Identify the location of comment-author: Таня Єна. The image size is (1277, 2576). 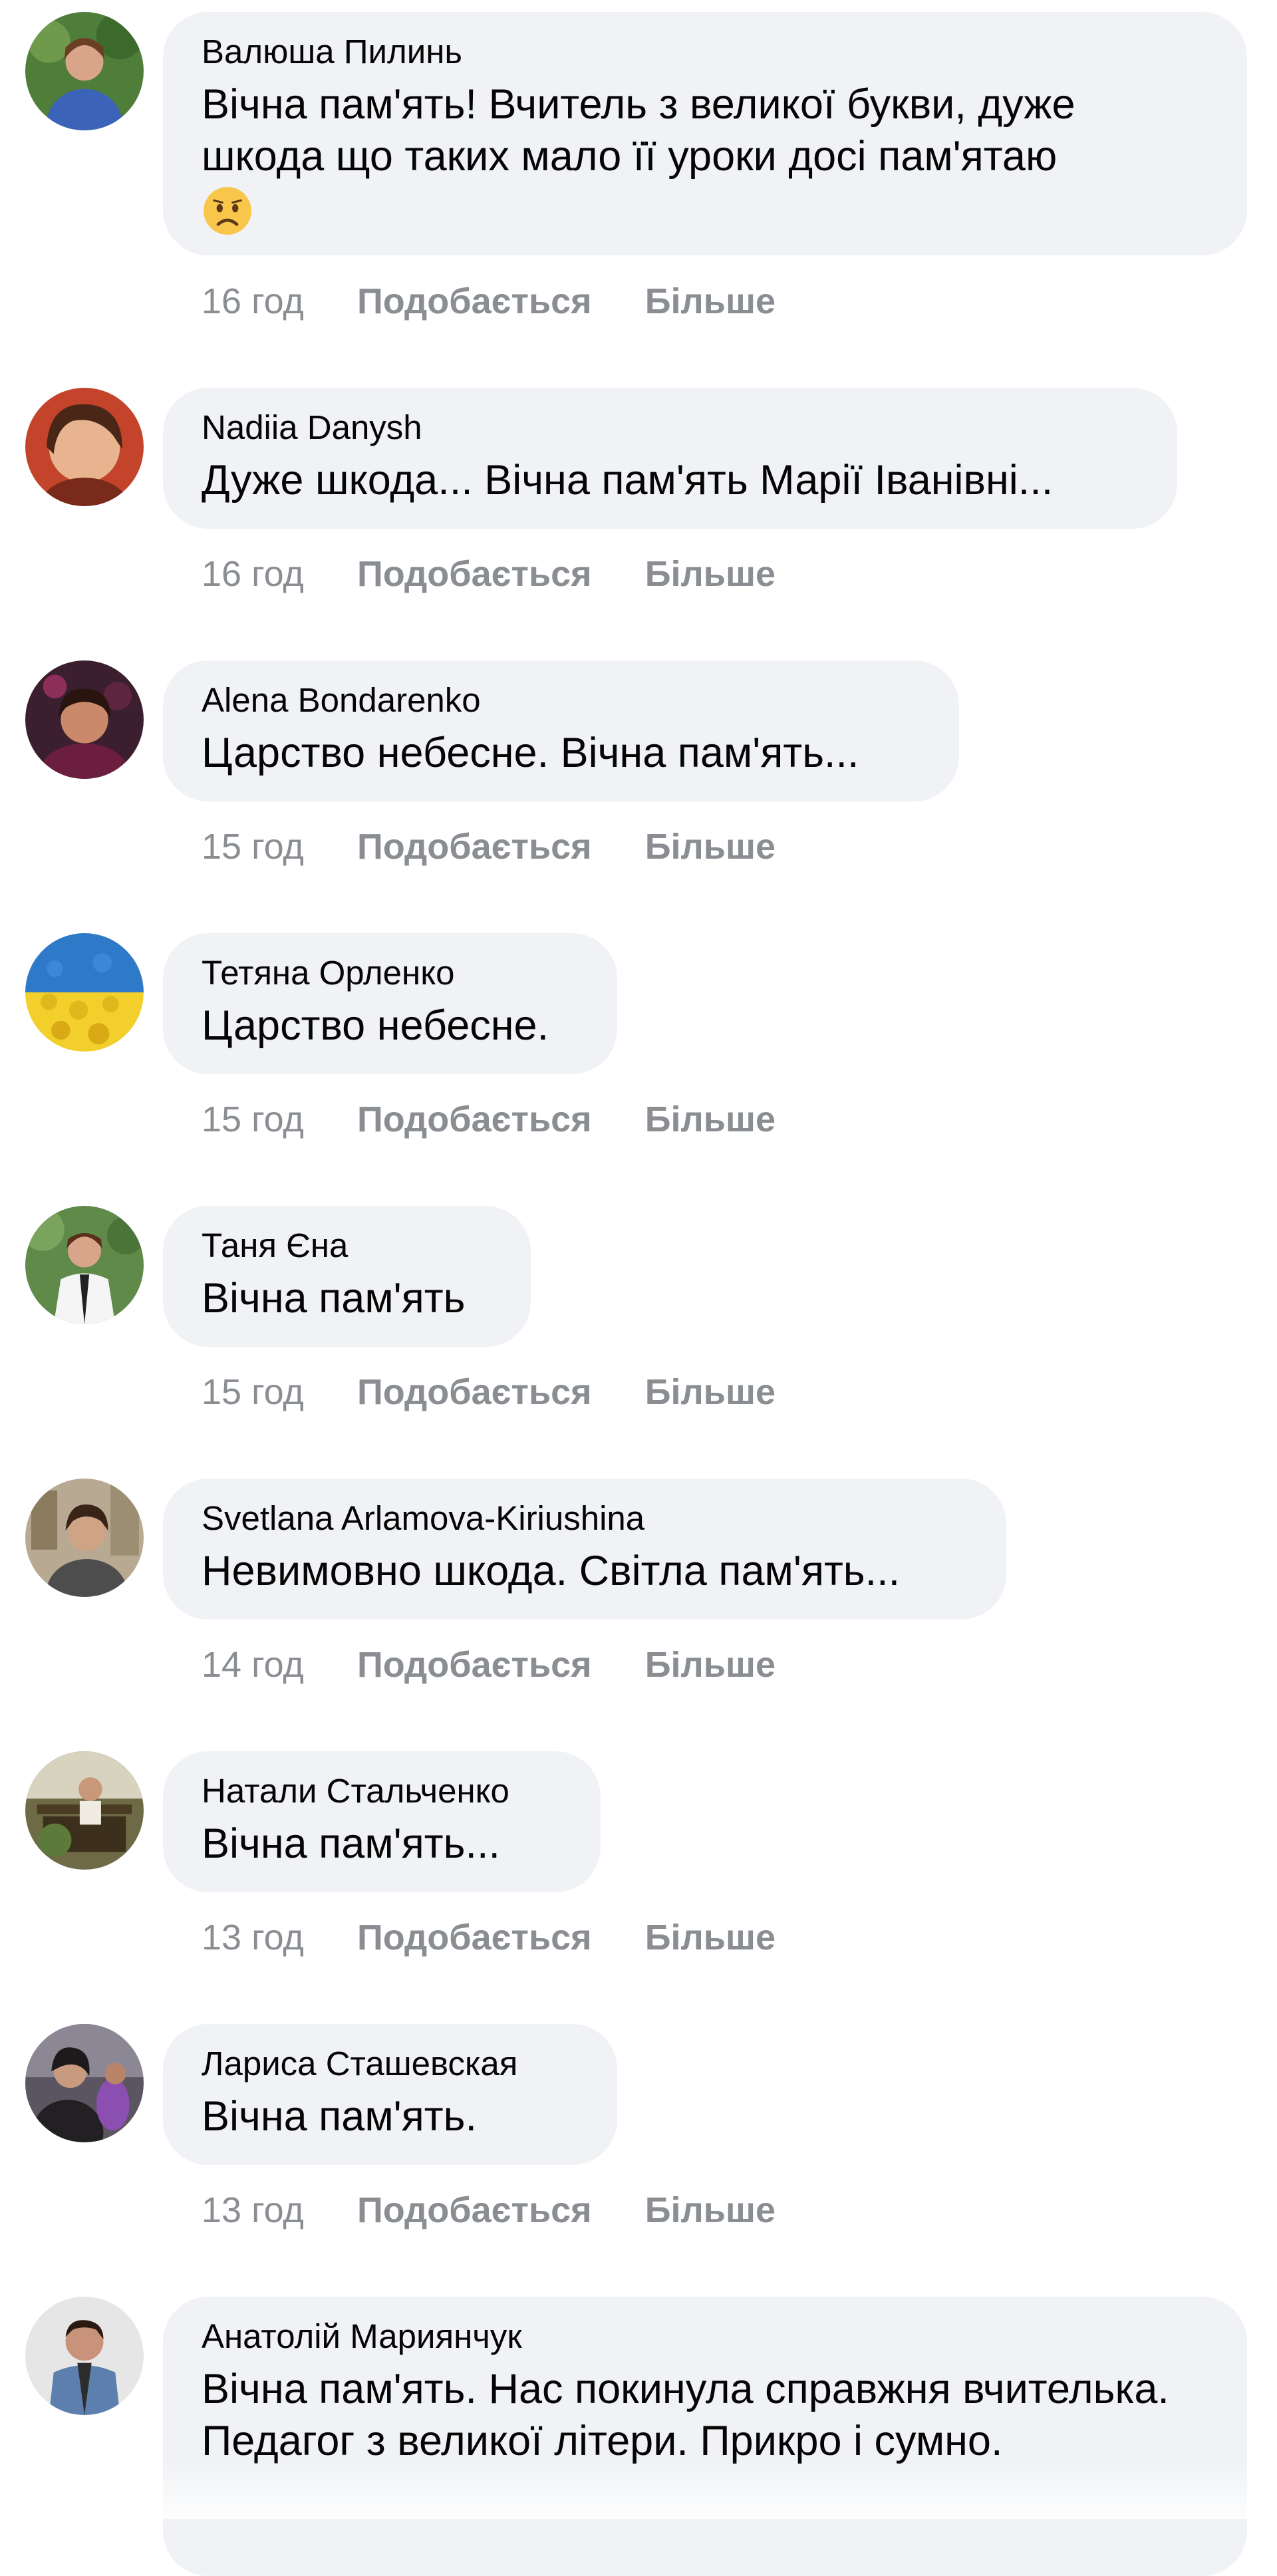
(347, 1246).